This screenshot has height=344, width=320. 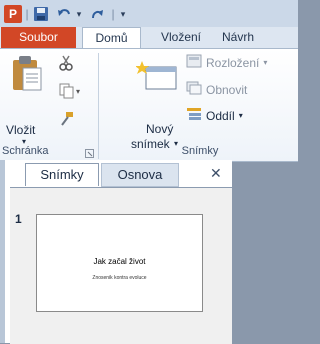 I want to click on save-icon, so click(x=41, y=14).